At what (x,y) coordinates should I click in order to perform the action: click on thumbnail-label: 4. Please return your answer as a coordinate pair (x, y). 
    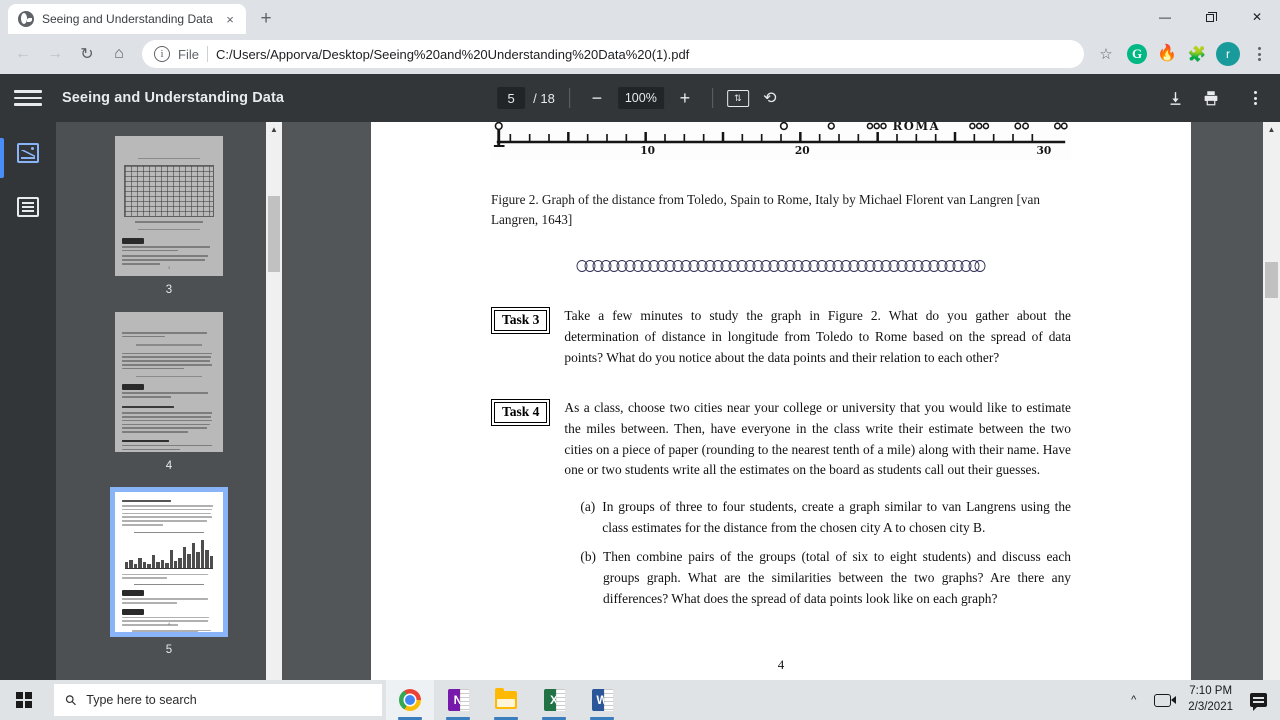
    Looking at the image, I should click on (169, 466).